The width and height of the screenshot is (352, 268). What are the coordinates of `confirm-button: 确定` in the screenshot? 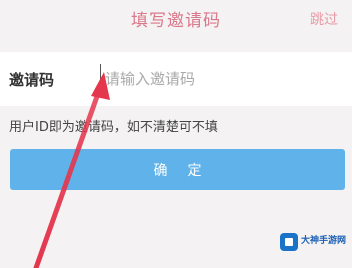 It's located at (177, 169).